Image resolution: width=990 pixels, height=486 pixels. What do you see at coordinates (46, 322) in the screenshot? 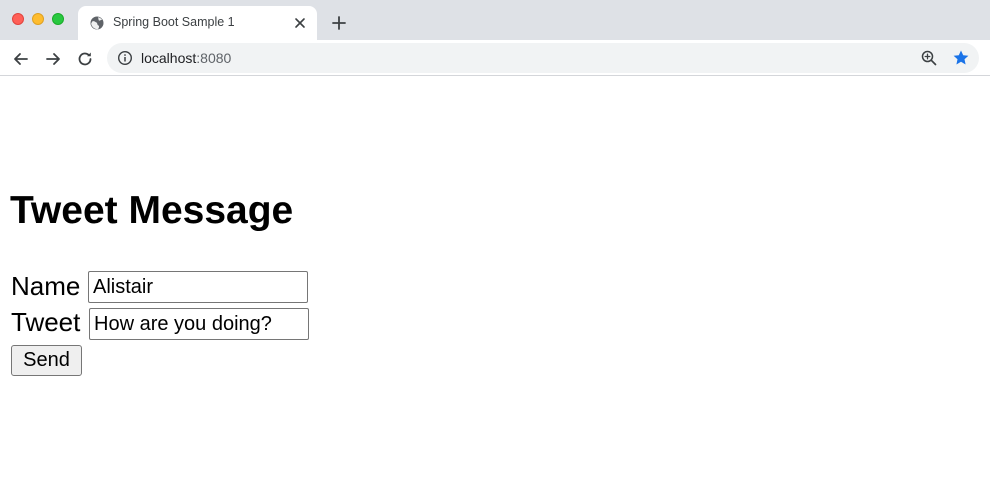
I see `tweet-label: Tweet` at bounding box center [46, 322].